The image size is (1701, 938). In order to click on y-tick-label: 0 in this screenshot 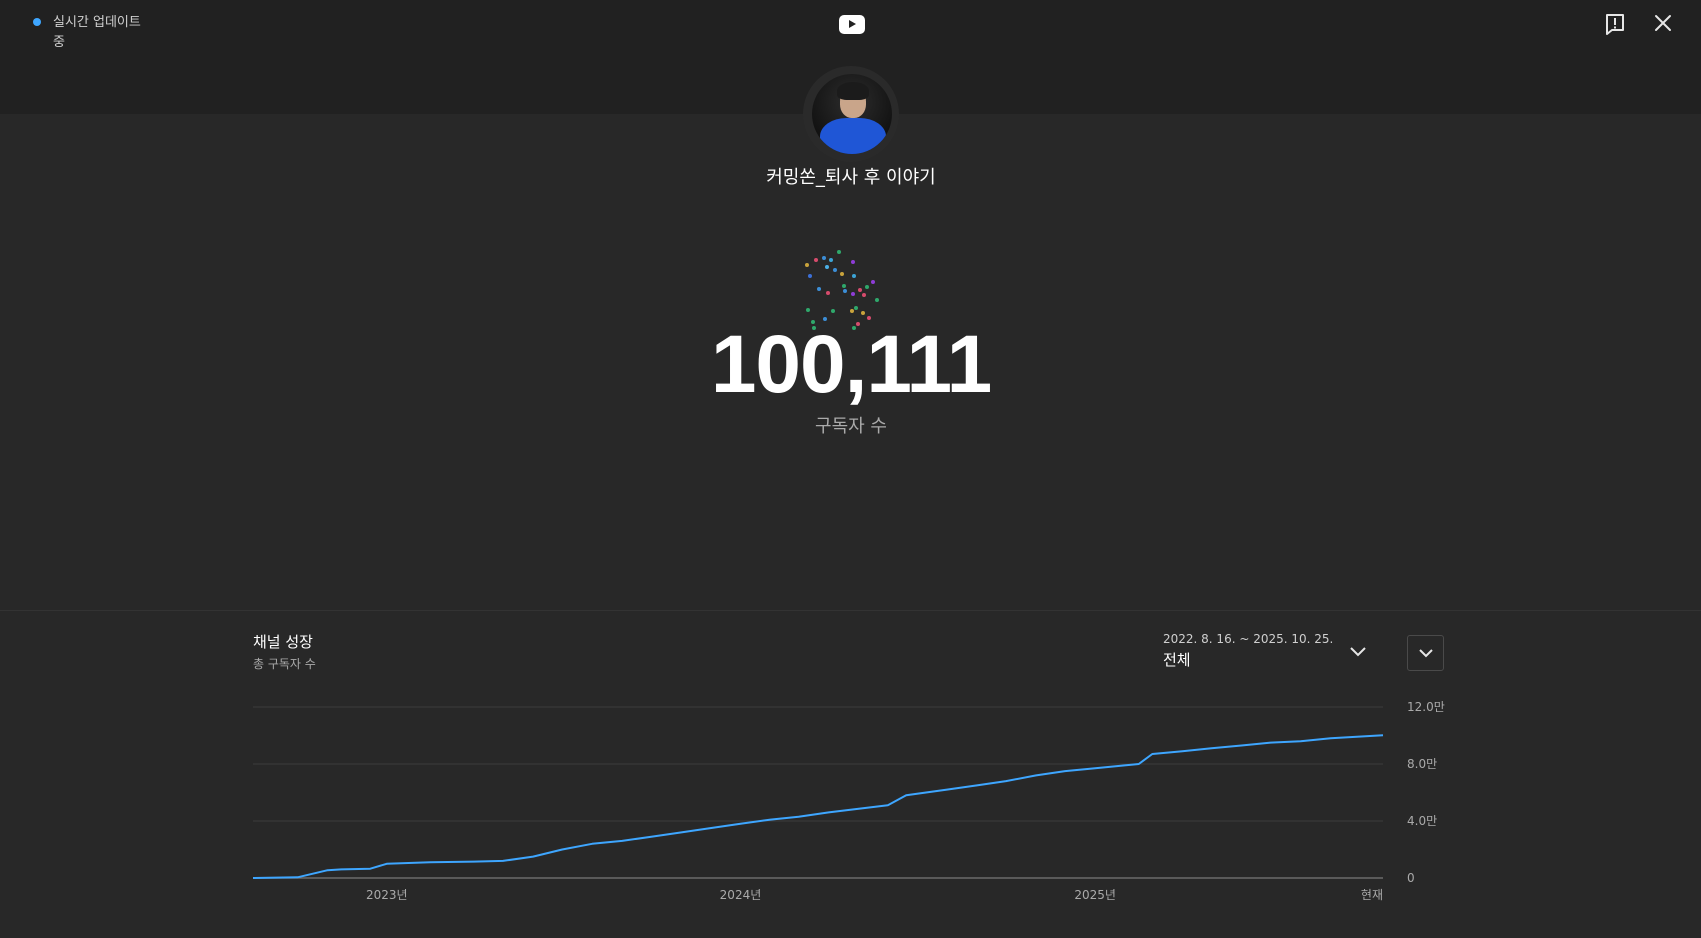, I will do `click(1411, 878)`.